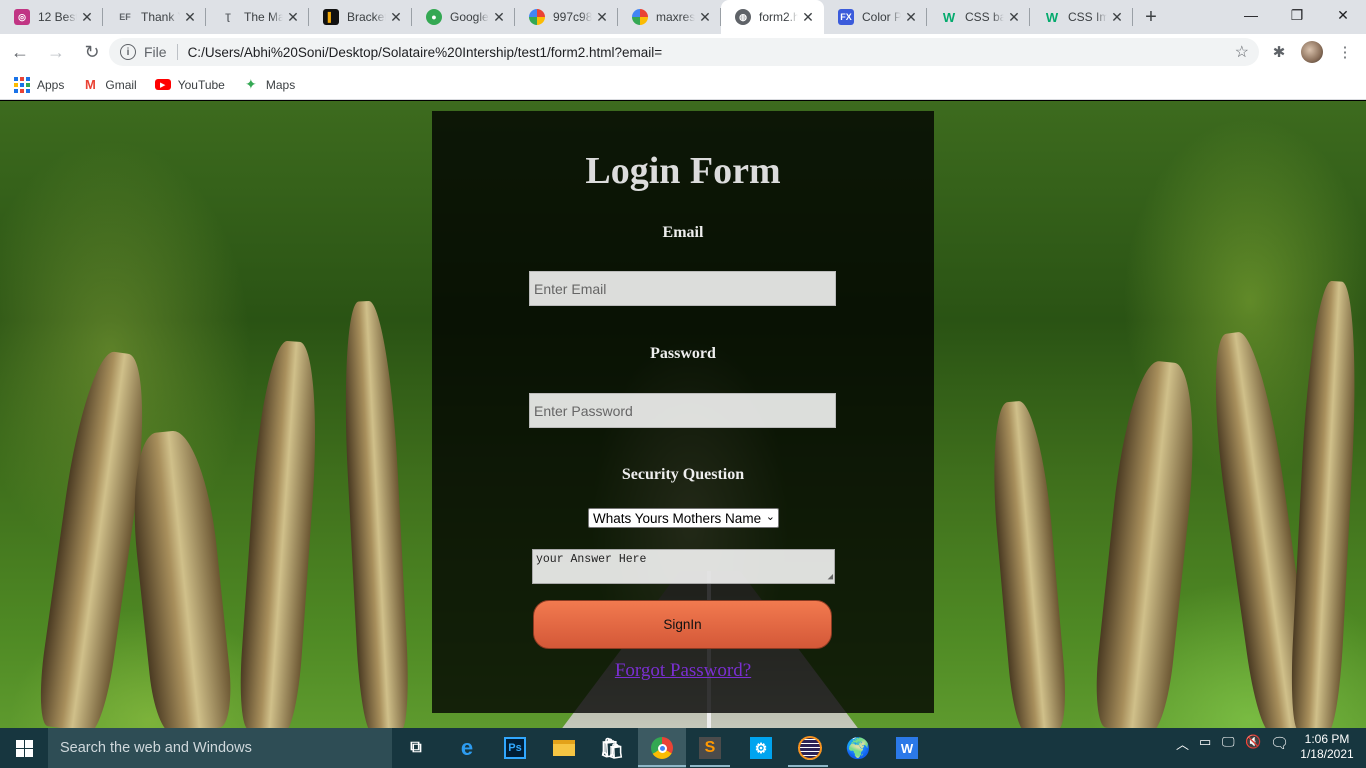 The image size is (1366, 768). What do you see at coordinates (434, 17) in the screenshot?
I see `google-chat-icon: ●` at bounding box center [434, 17].